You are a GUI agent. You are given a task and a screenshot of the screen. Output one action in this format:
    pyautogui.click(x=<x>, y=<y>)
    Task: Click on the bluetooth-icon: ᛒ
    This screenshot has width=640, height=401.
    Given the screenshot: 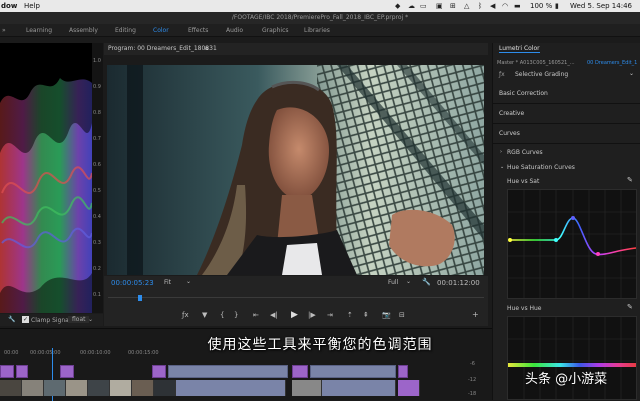 What is the action you would take?
    pyautogui.click(x=480, y=6)
    